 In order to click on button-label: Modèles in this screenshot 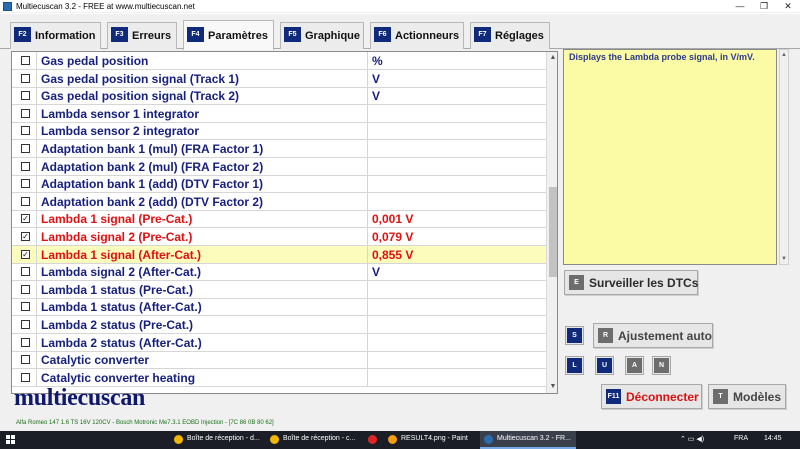, I will do `click(757, 397)`.